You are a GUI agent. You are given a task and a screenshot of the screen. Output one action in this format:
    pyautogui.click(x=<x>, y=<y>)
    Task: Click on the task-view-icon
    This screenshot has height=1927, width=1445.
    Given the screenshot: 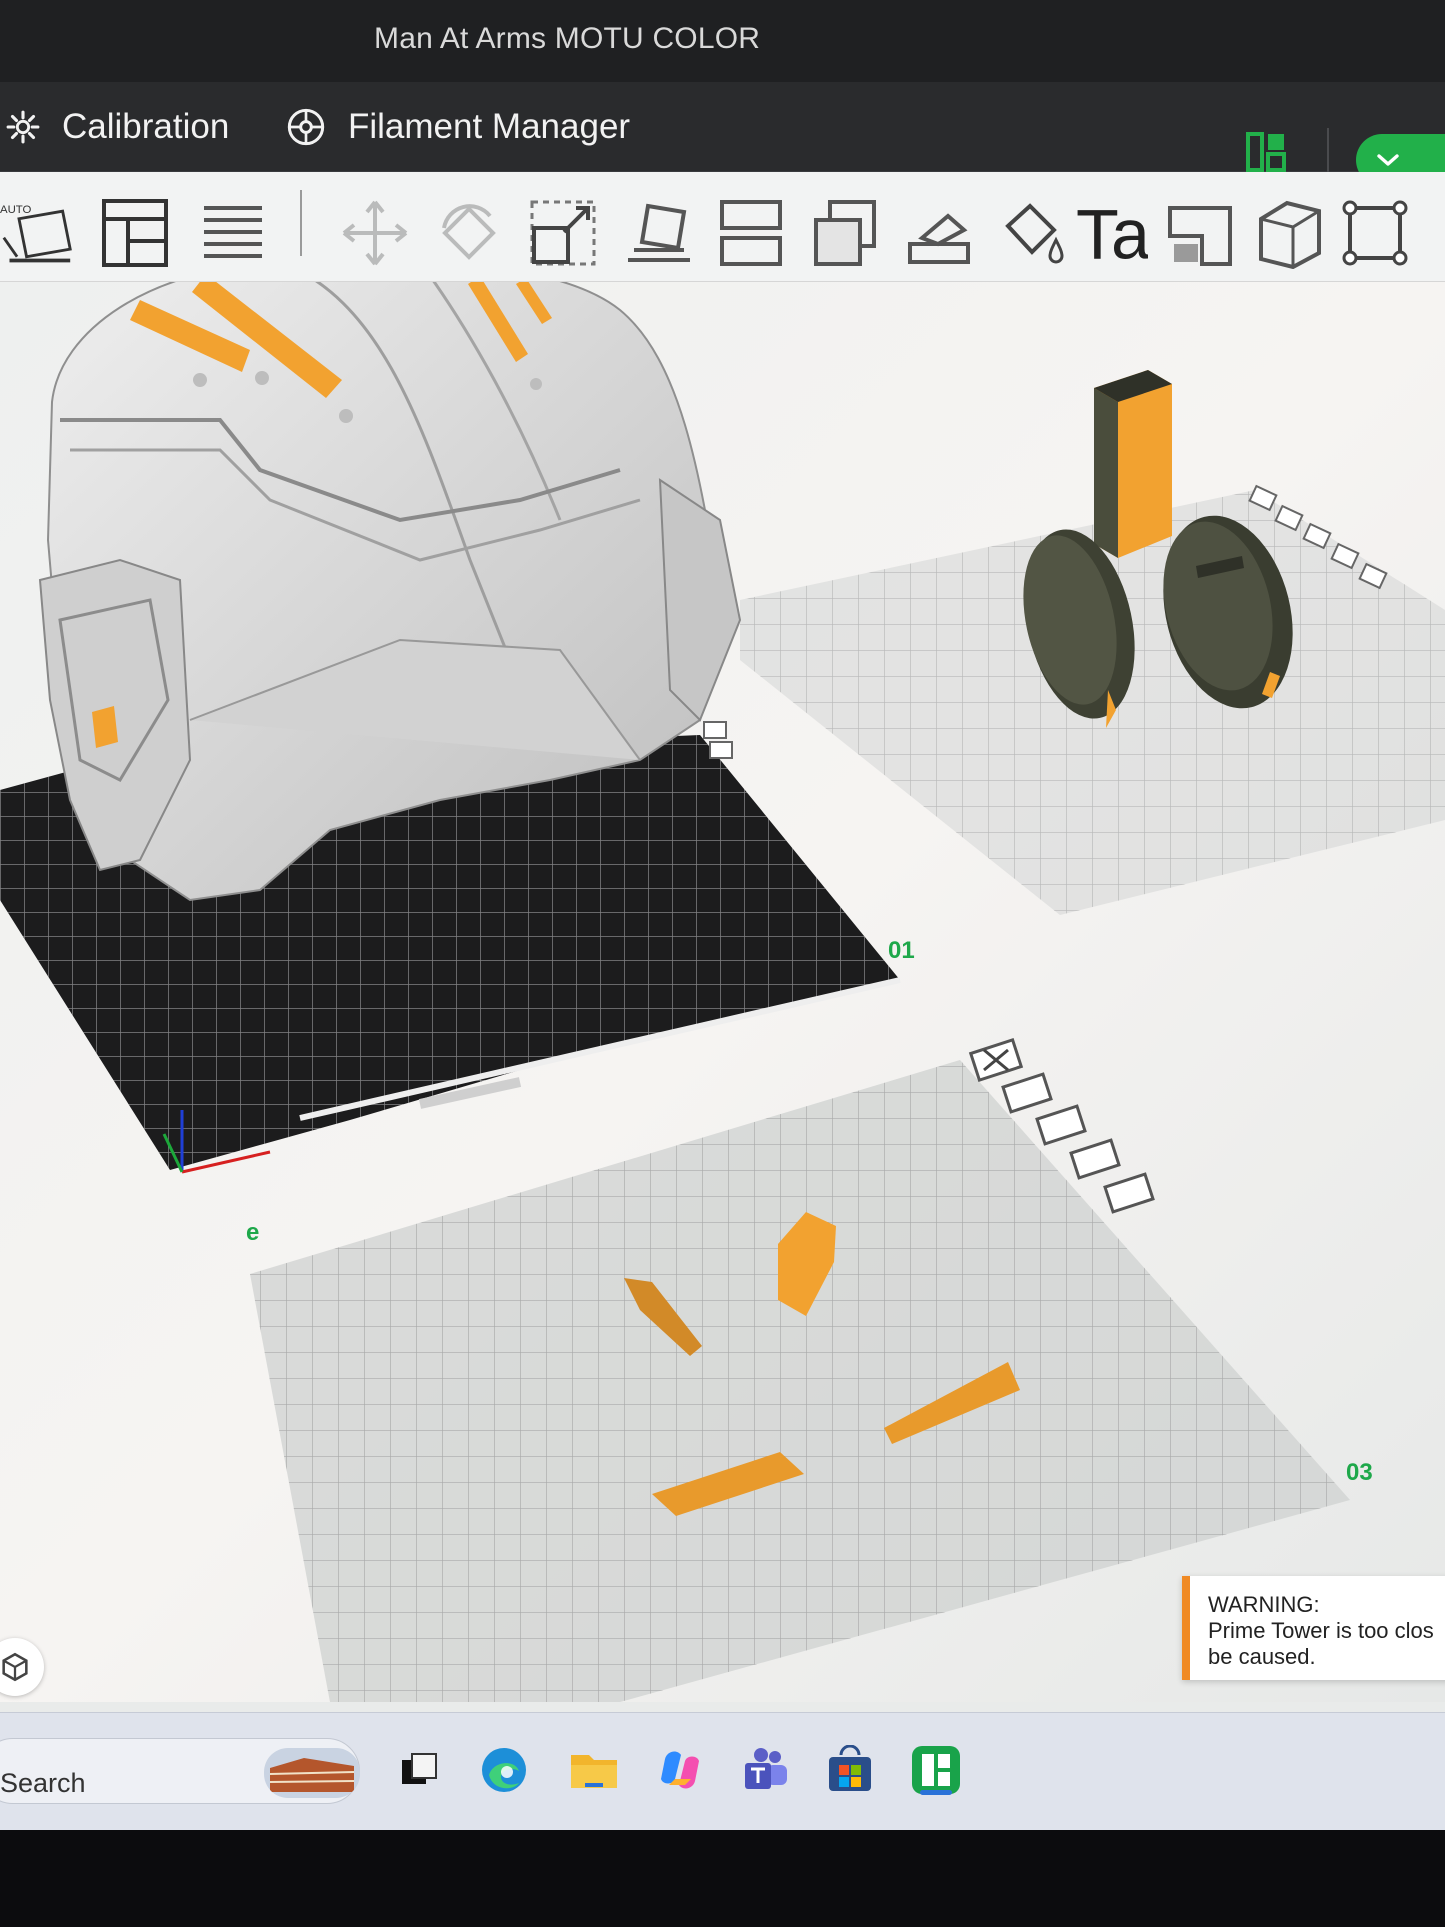 What is the action you would take?
    pyautogui.click(x=419, y=1768)
    